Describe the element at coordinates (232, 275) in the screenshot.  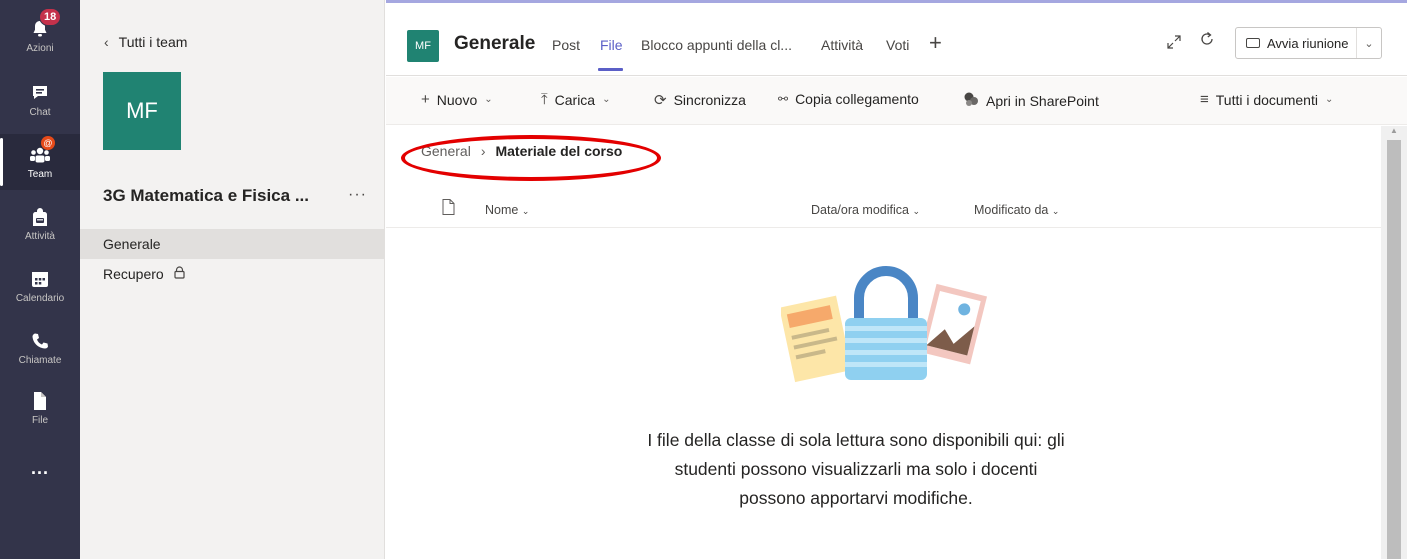
I see `channel-item-recupero: Recupero` at that location.